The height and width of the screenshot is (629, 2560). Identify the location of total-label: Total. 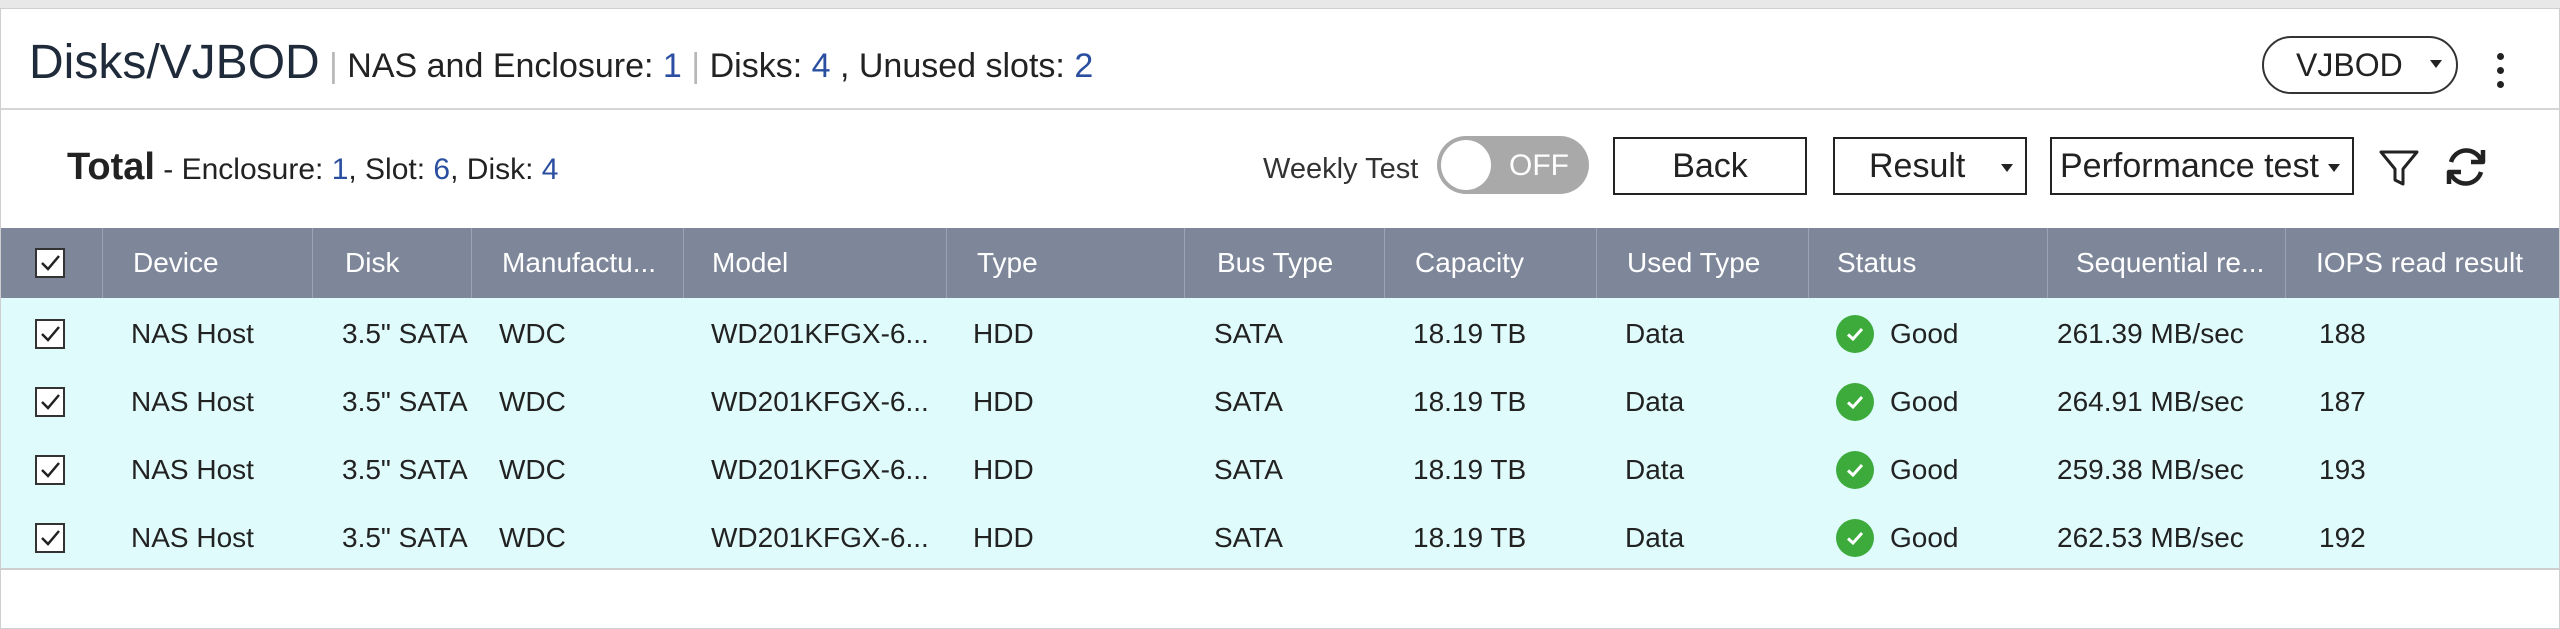
(111, 167).